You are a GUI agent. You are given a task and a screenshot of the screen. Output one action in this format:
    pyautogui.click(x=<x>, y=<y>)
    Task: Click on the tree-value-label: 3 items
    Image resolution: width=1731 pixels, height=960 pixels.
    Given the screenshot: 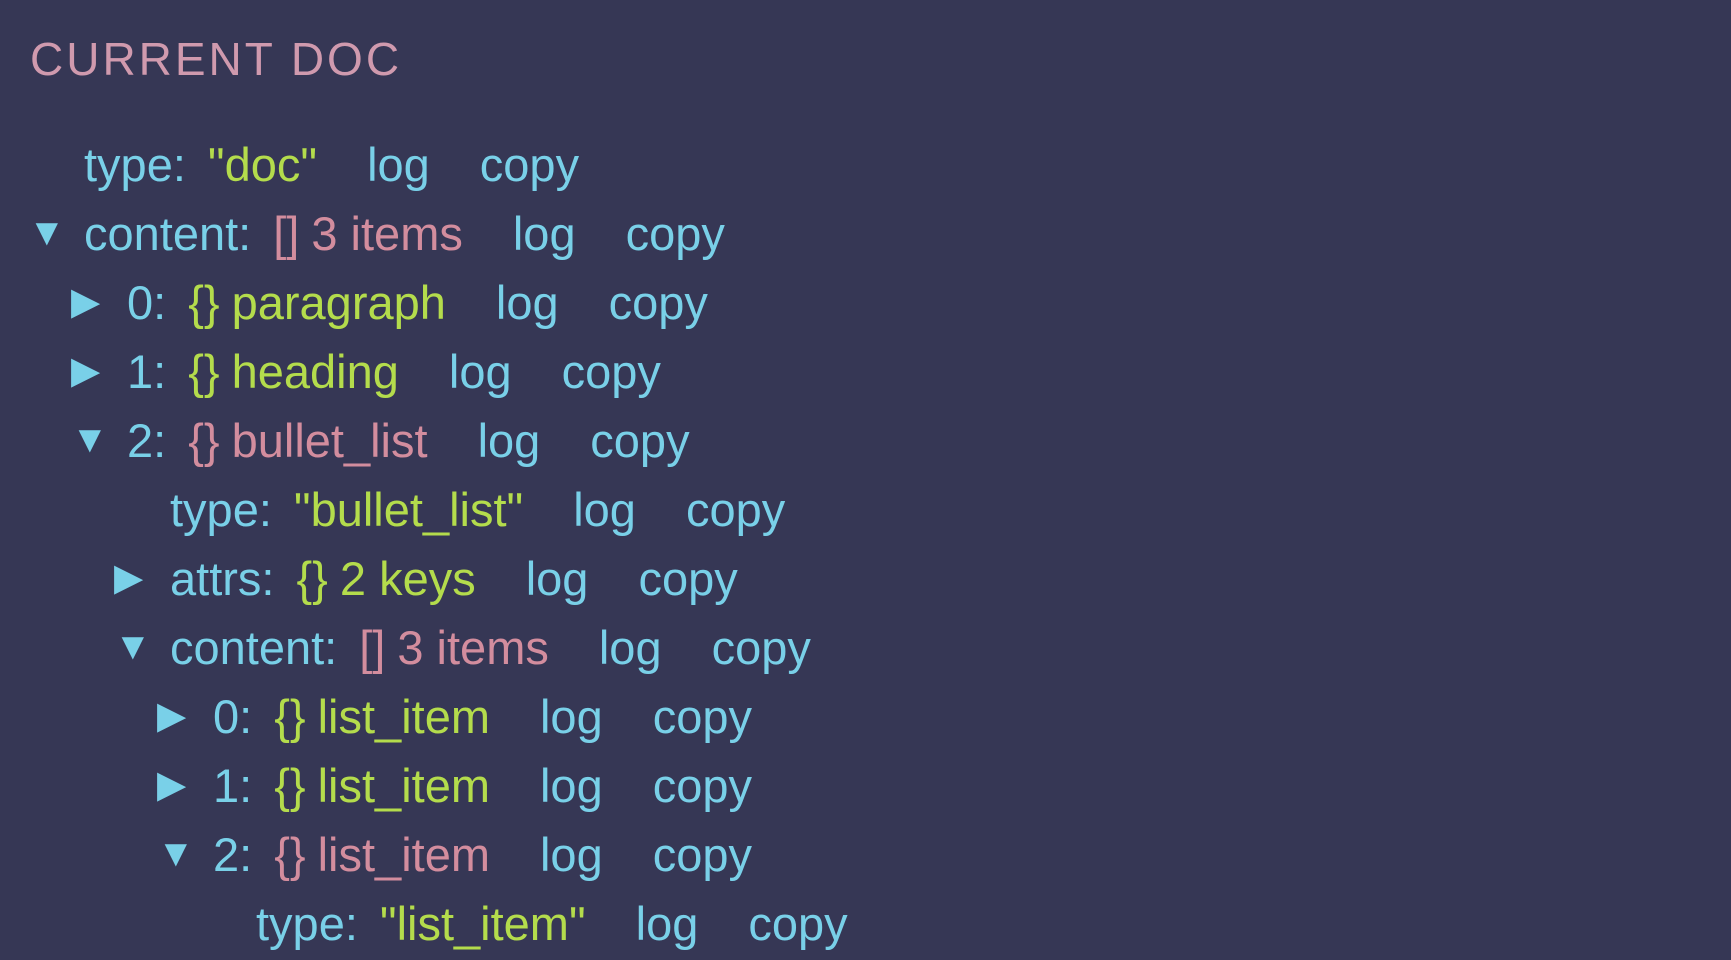 What is the action you would take?
    pyautogui.click(x=387, y=233)
    